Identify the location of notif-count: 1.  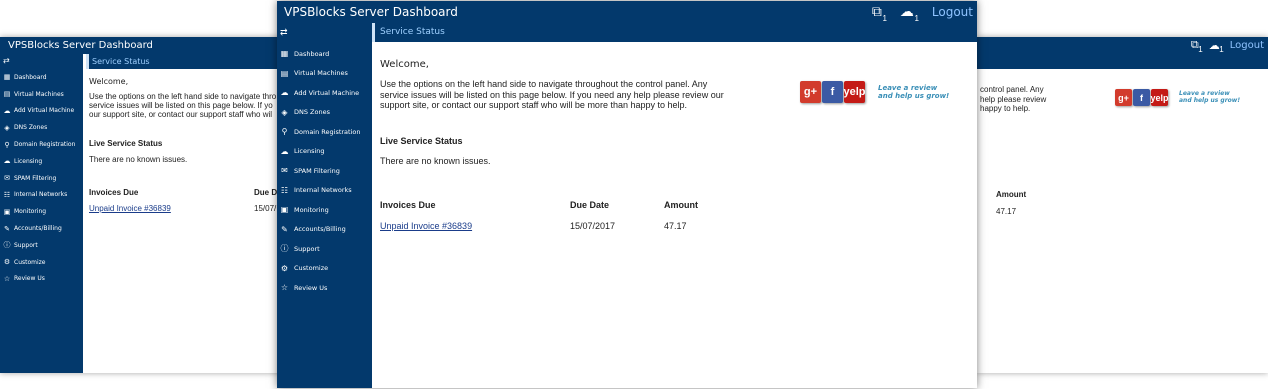
(884, 18).